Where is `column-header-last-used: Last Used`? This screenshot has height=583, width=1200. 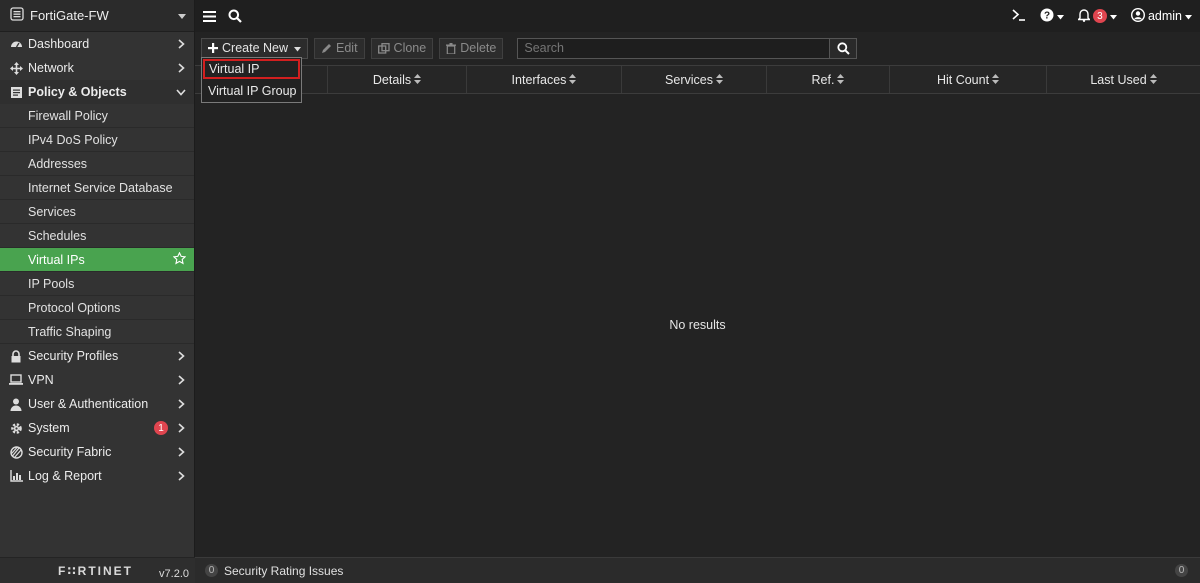 column-header-last-used: Last Used is located at coordinates (1123, 79).